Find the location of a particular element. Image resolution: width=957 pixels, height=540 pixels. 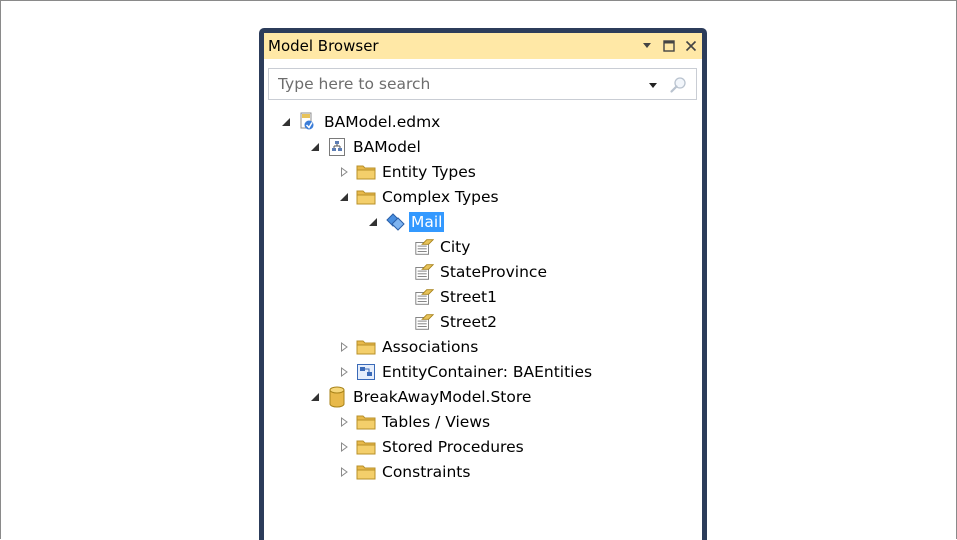

tree-node-constraints: Constraints is located at coordinates (405, 471).